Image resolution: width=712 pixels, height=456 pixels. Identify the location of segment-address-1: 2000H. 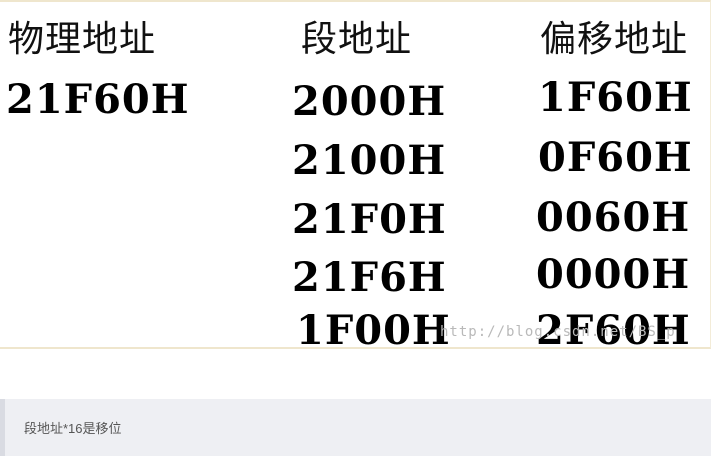
(369, 101).